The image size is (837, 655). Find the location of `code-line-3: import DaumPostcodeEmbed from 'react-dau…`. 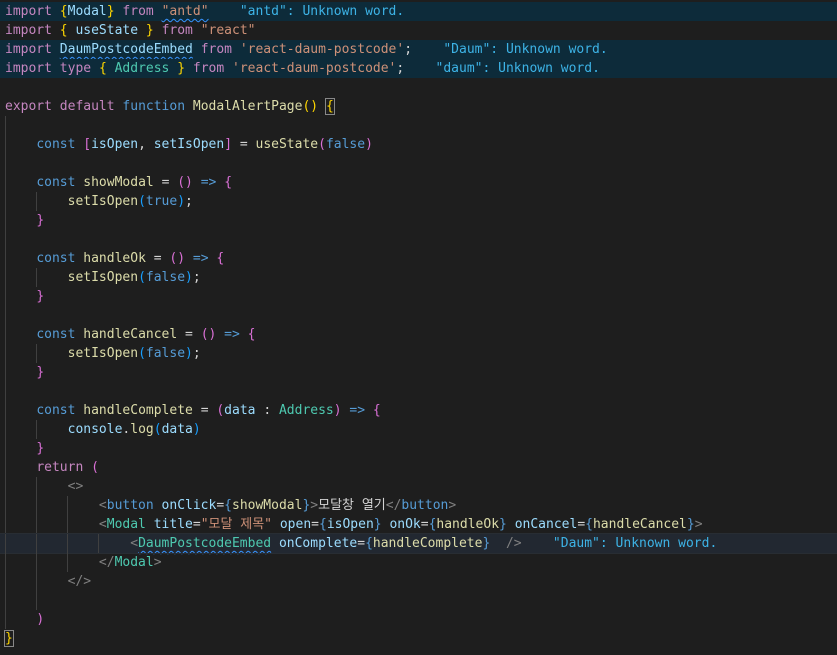

code-line-3: import DaumPostcodeEmbed from 'react-dau… is located at coordinates (418, 49).